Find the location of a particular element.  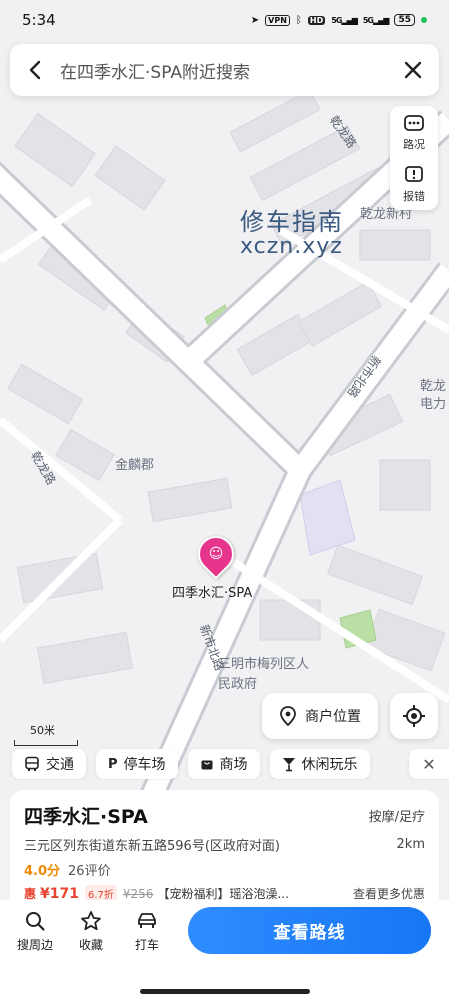

search-icon is located at coordinates (35, 921).